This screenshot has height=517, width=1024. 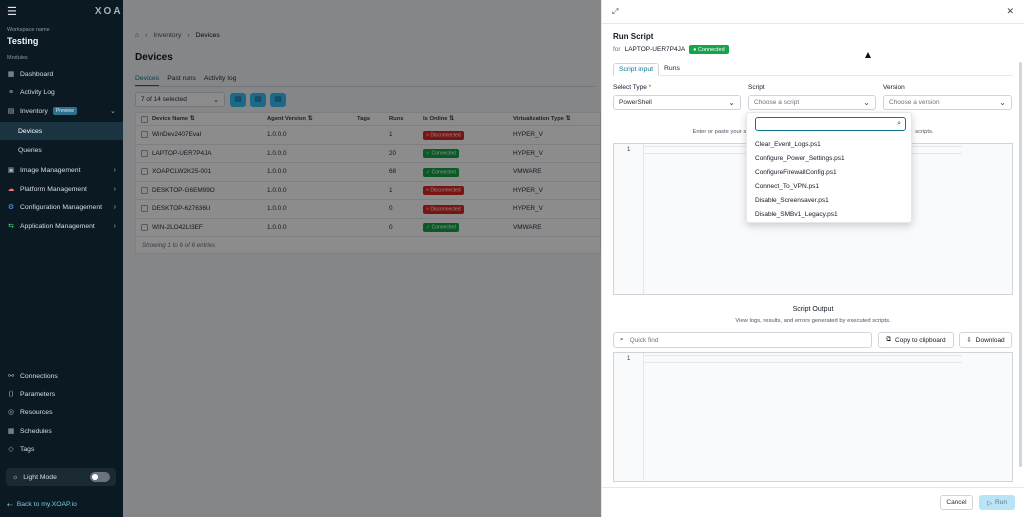 I want to click on nav-label: Connections, so click(x=39, y=376).